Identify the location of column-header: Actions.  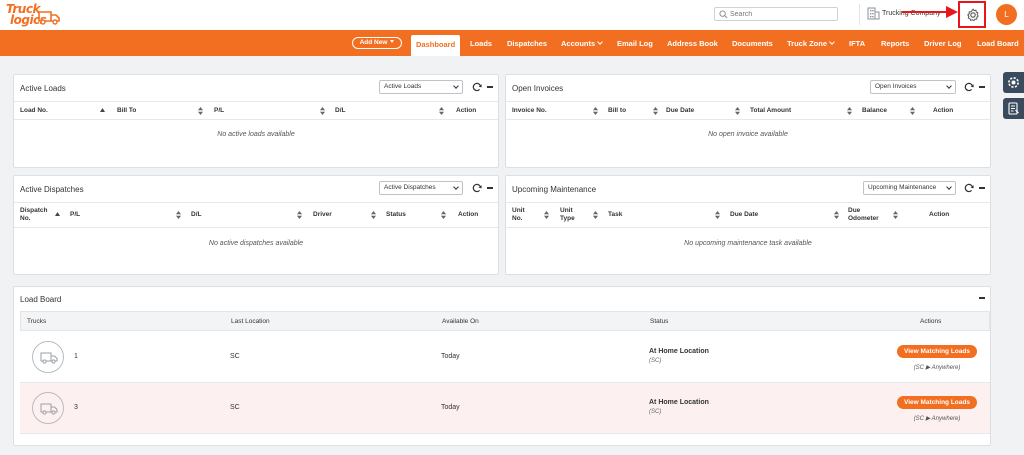
(931, 321).